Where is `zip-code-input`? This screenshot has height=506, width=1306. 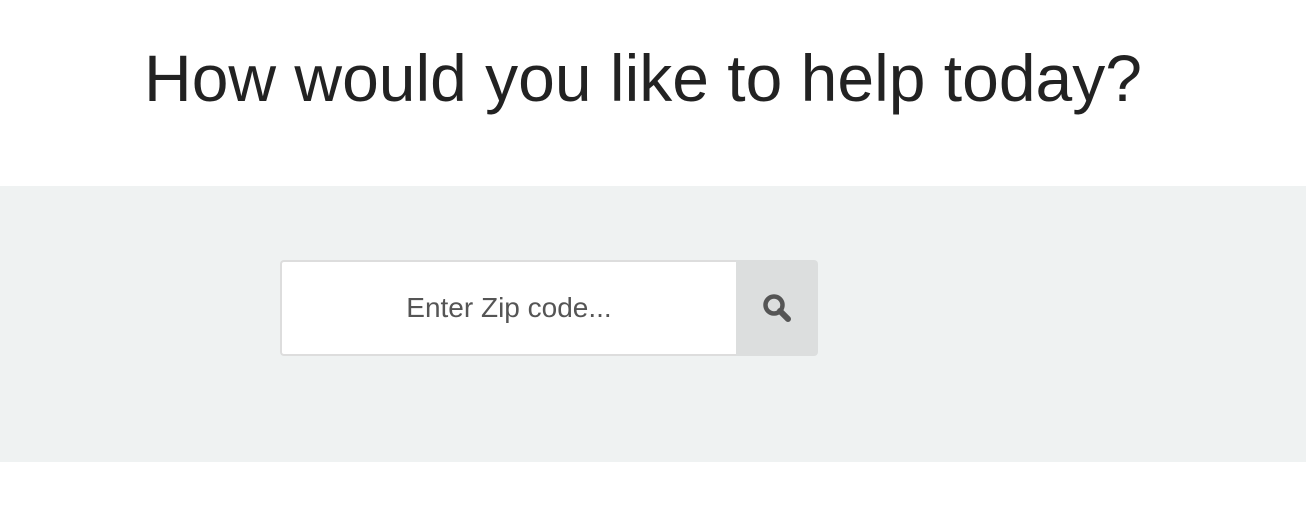 zip-code-input is located at coordinates (508, 308).